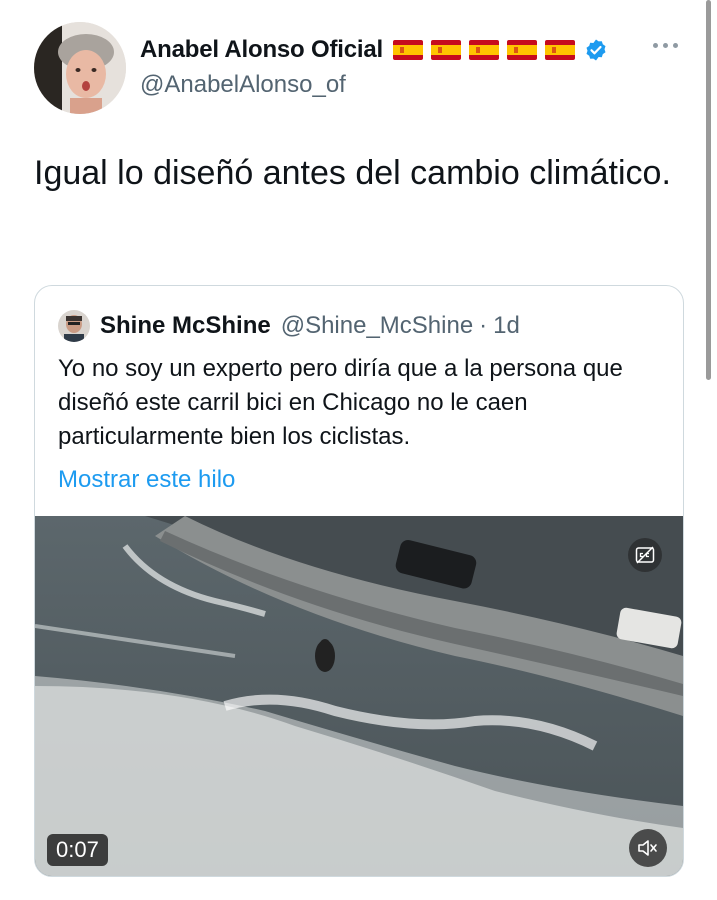  Describe the element at coordinates (375, 68) in the screenshot. I see `tweet-header: Anabel Alonso Oficial @AnabelAlonso_of` at that location.